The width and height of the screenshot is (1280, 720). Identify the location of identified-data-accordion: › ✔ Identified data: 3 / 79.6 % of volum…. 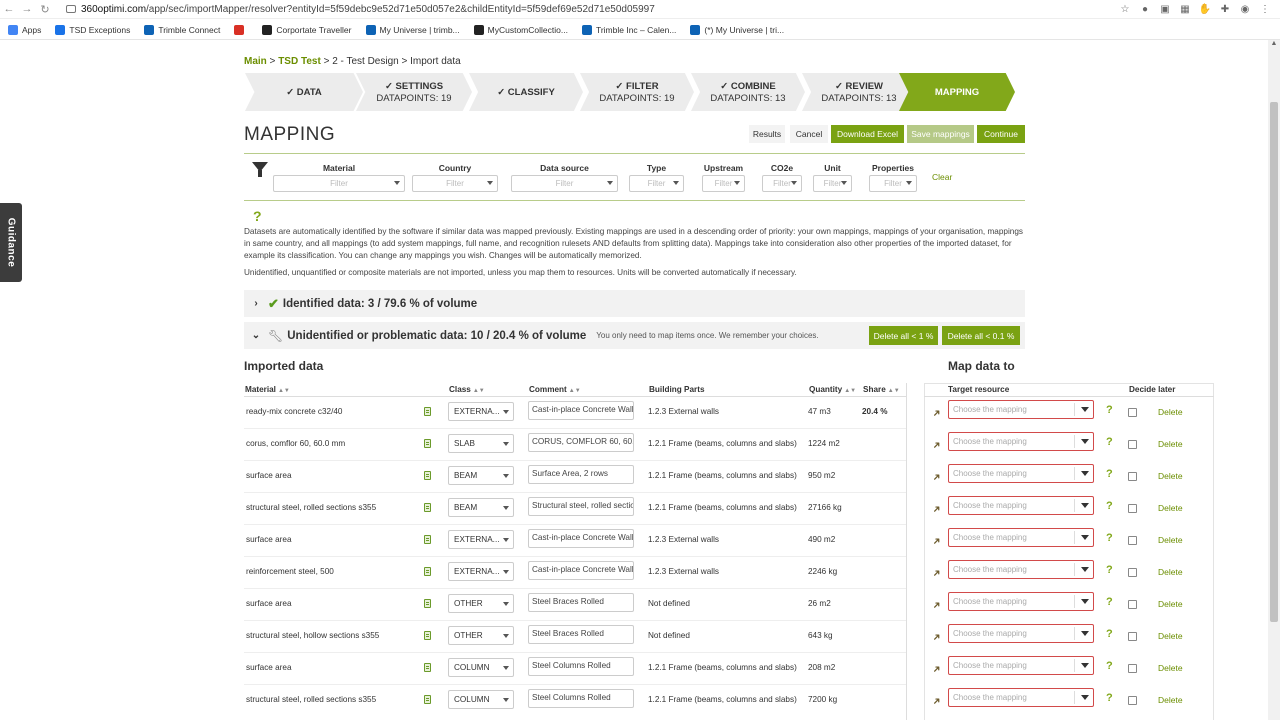
(634, 303).